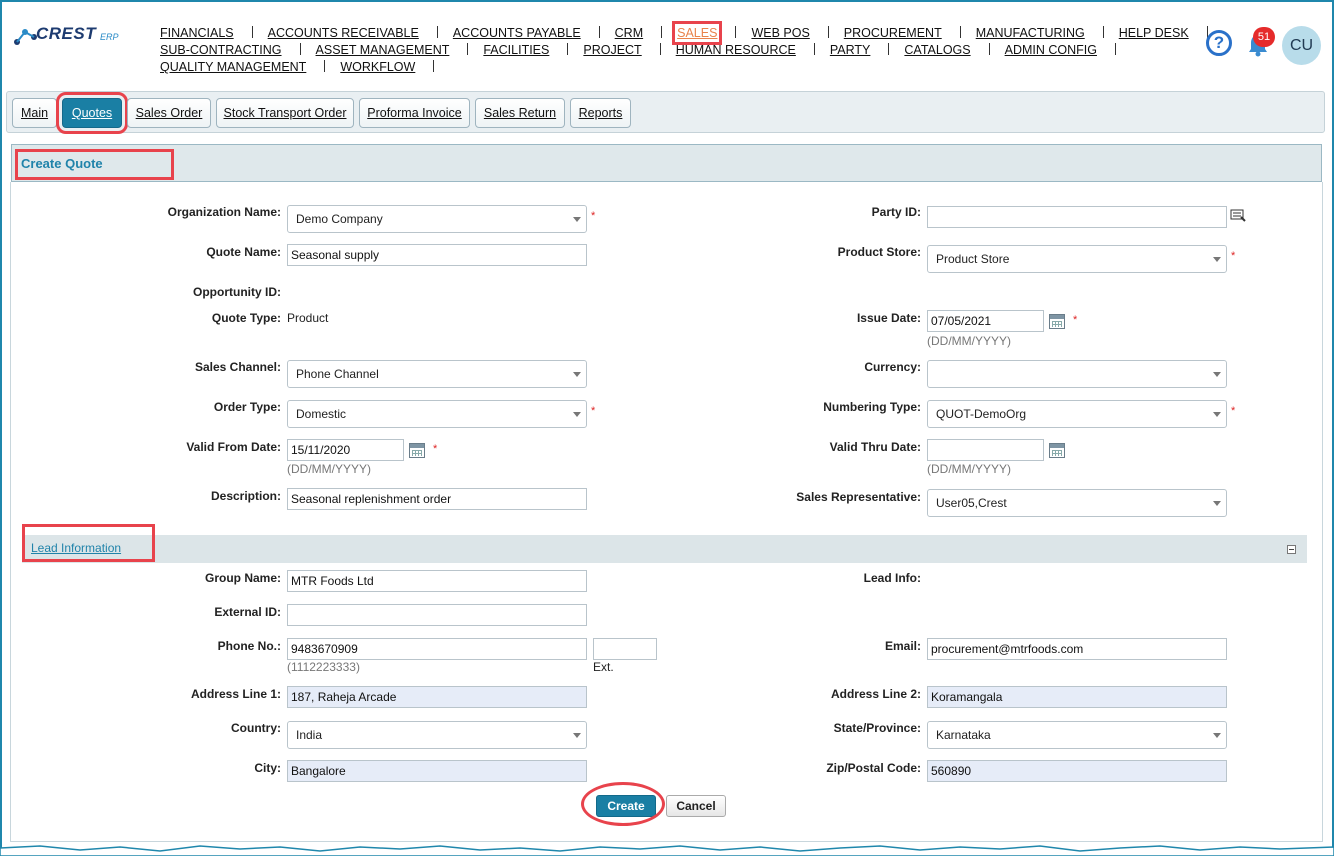 Image resolution: width=1334 pixels, height=856 pixels. Describe the element at coordinates (345, 450) in the screenshot. I see `valid-from-date-input: 15/11/2020` at that location.